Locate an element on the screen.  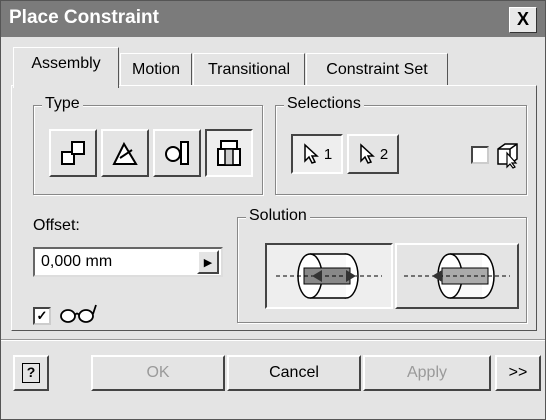
help-icon: ? is located at coordinates (31, 373).